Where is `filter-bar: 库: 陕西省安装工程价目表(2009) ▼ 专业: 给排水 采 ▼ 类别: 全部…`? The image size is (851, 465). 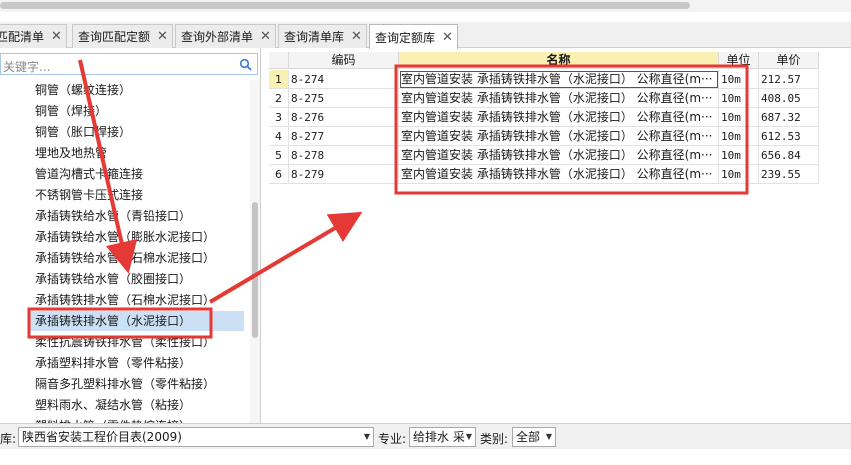
filter-bar: 库: 陕西省安装工程价目表(2009) ▼ 专业: 给排水 采 ▼ 类别: 全部… is located at coordinates (425, 436).